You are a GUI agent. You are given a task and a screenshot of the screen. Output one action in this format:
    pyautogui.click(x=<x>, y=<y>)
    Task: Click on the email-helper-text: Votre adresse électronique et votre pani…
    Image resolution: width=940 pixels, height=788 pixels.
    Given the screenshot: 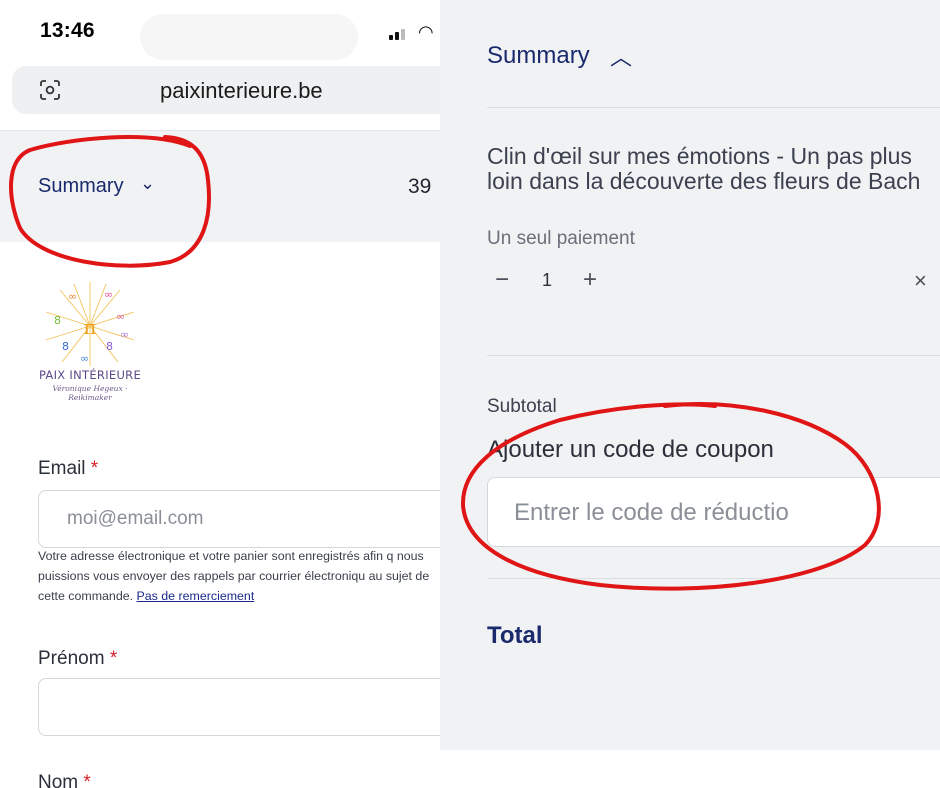 What is the action you would take?
    pyautogui.click(x=234, y=576)
    